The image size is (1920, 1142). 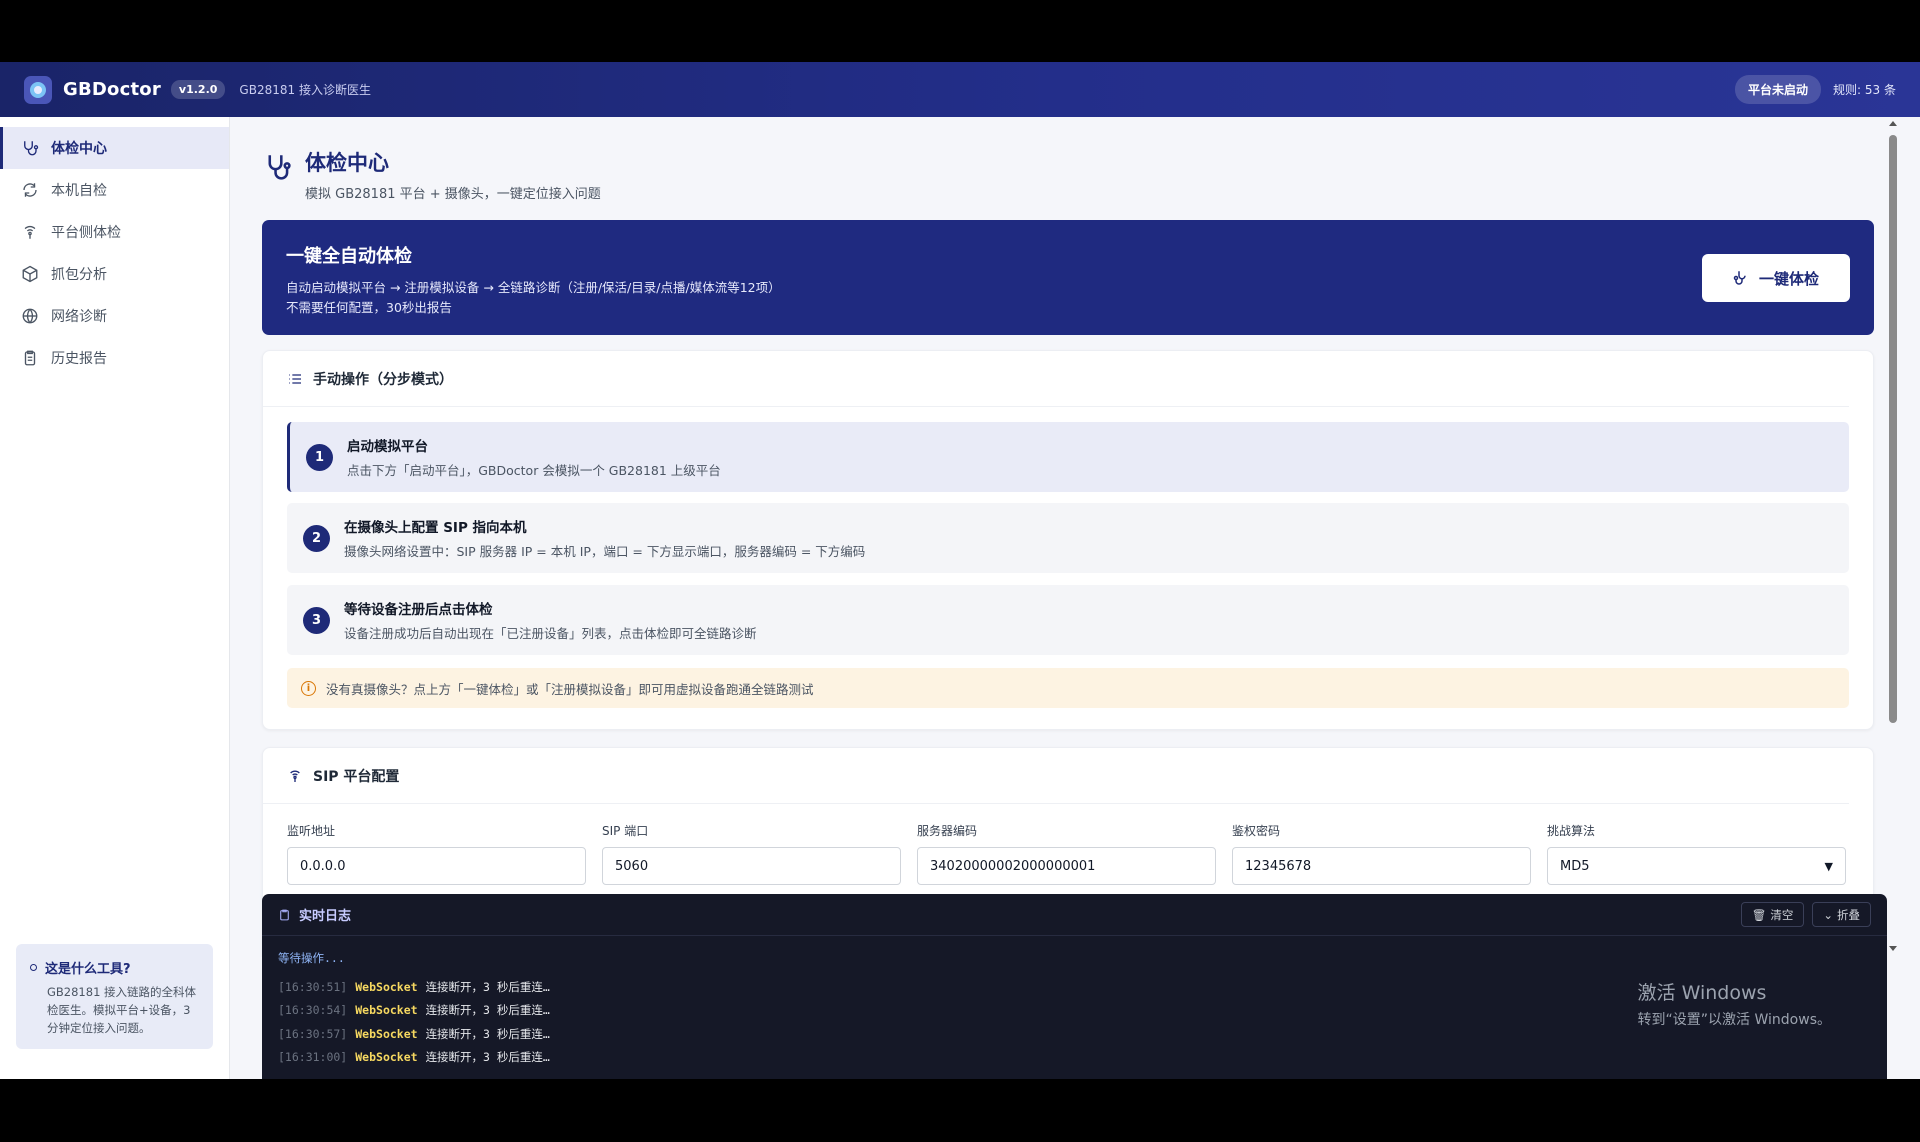 I want to click on hint-text: 没有真摄像头？点上方「一键体检」或「注册模拟设备」即可用虚拟设备跑通全链路测试, so click(x=570, y=689).